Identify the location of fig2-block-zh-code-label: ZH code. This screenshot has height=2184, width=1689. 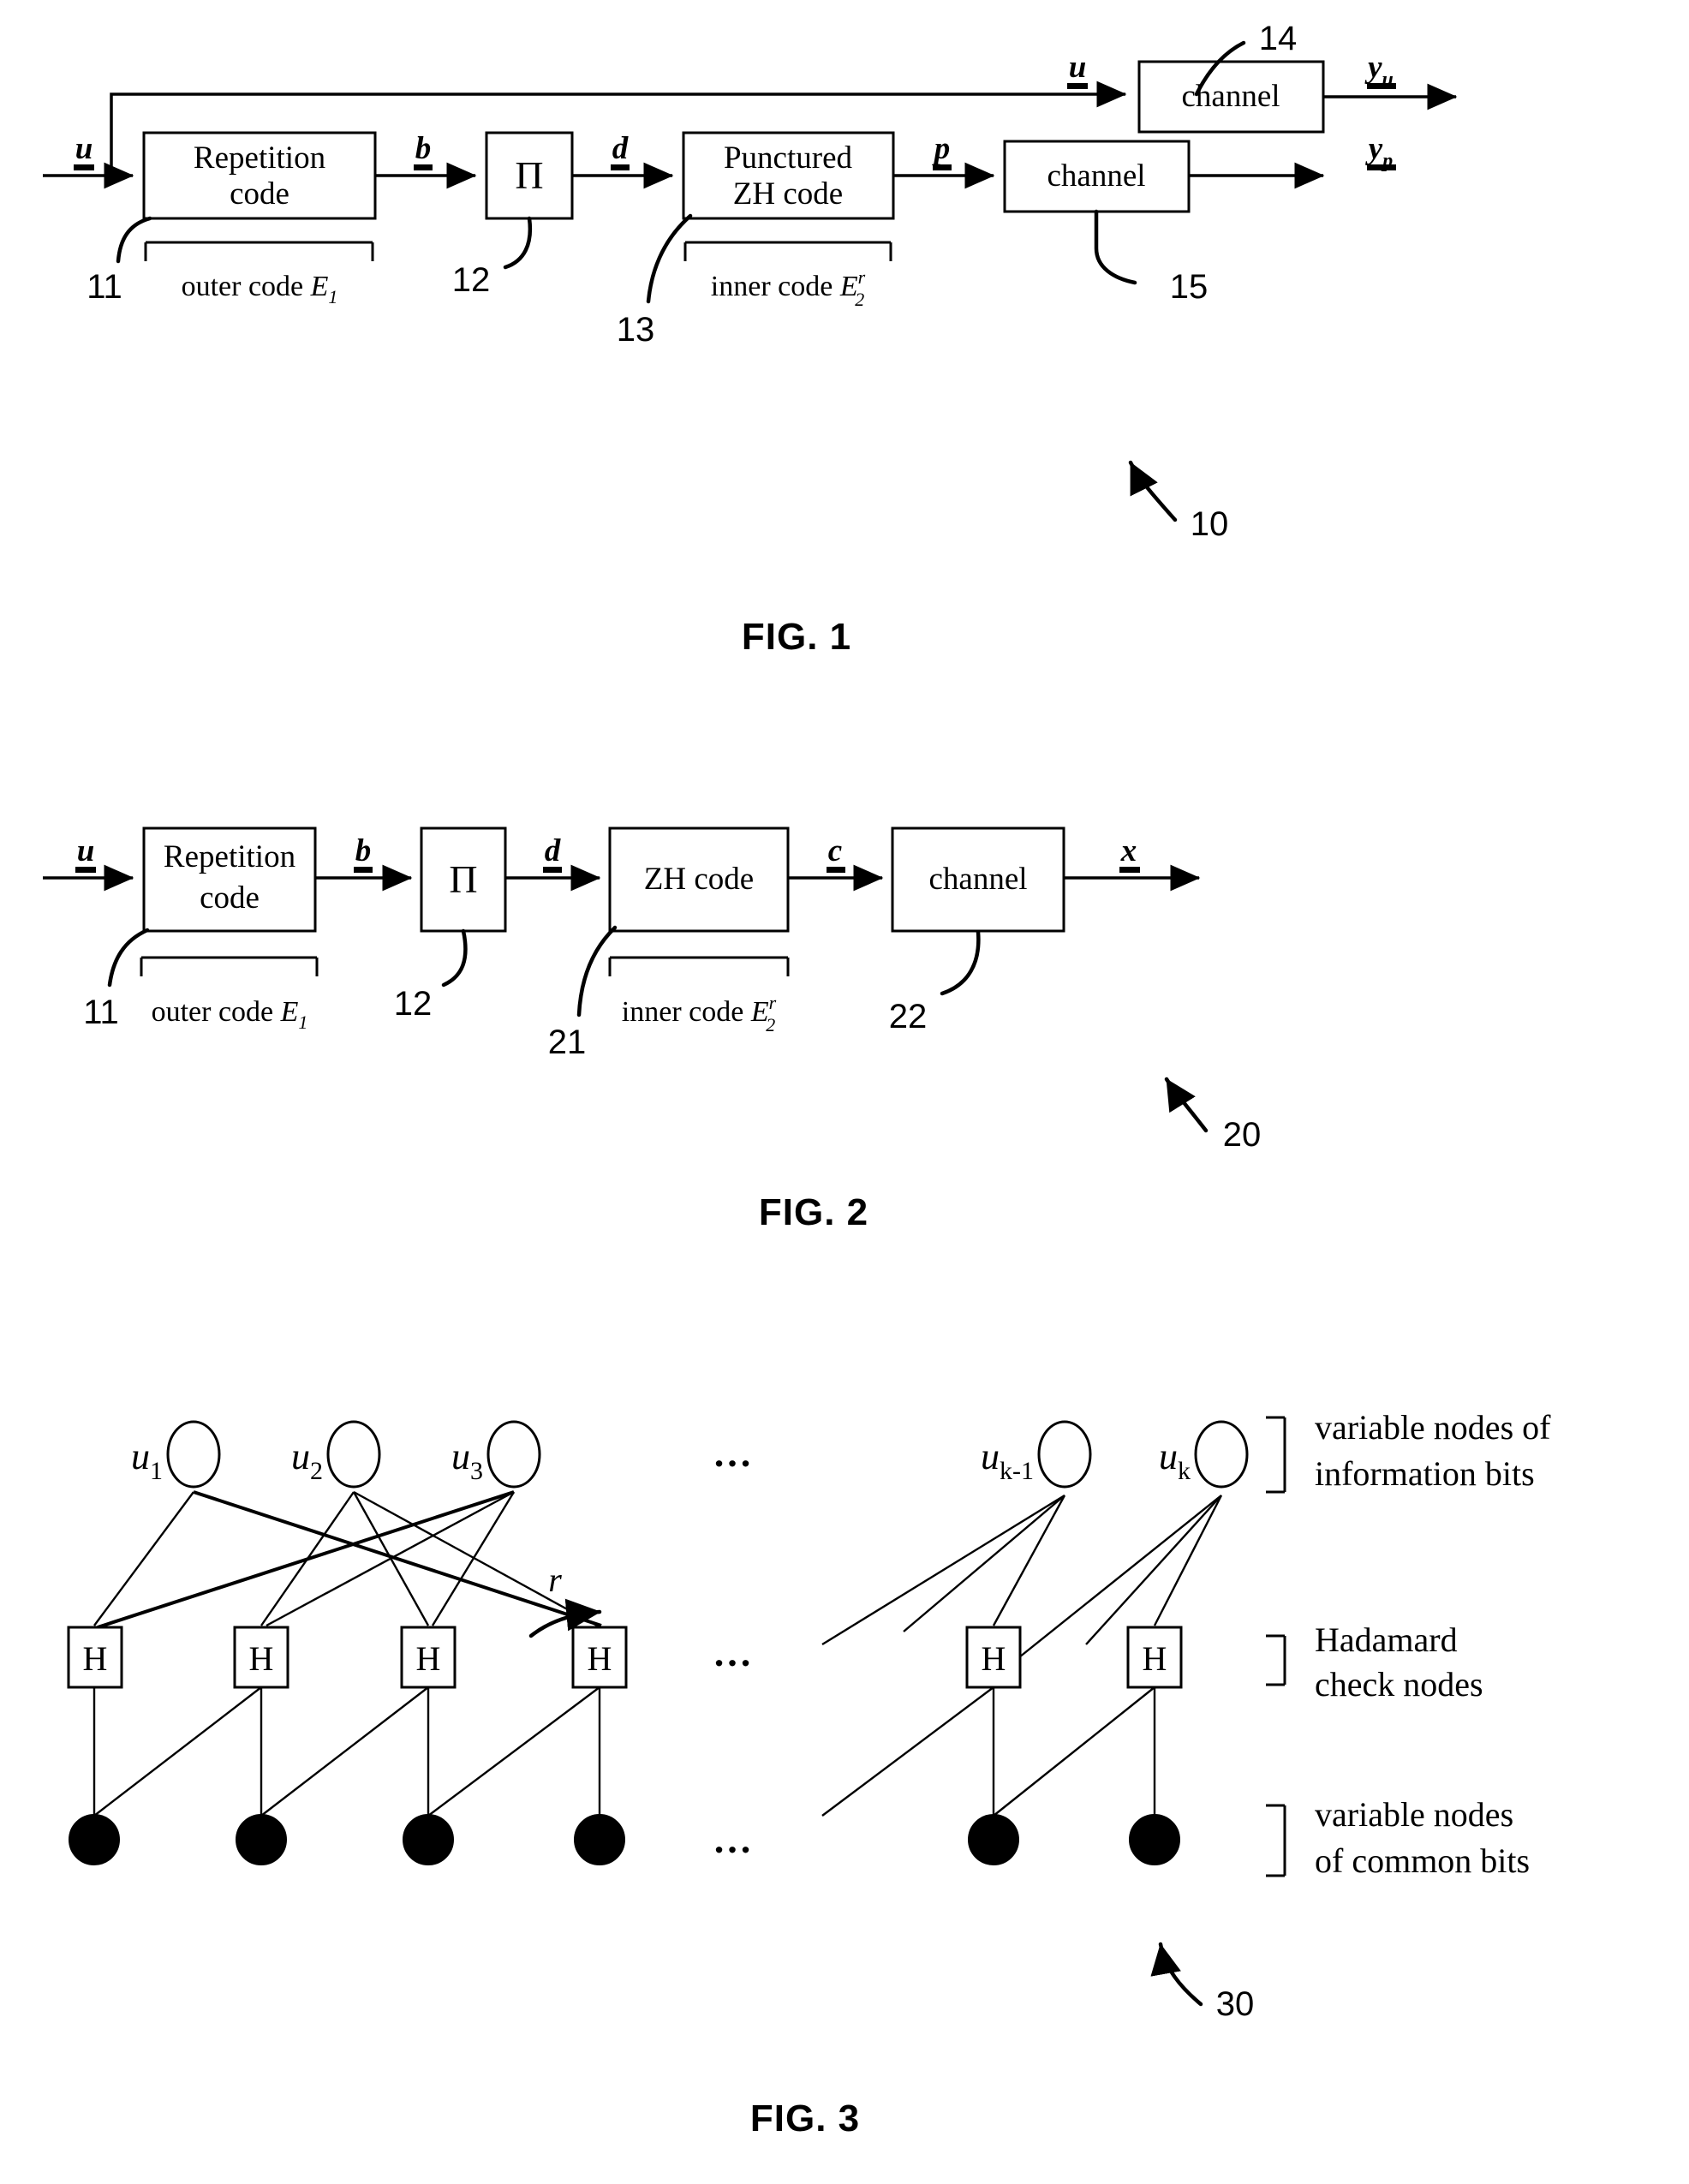
(699, 879).